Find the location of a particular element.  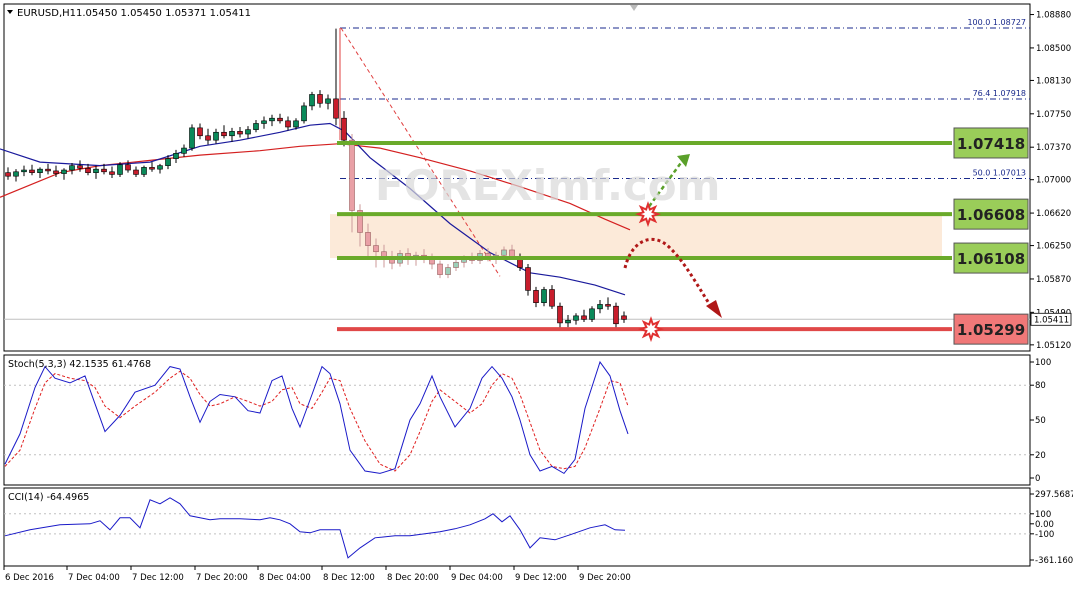

stoch-tick-label: 0 is located at coordinates (1037, 479).